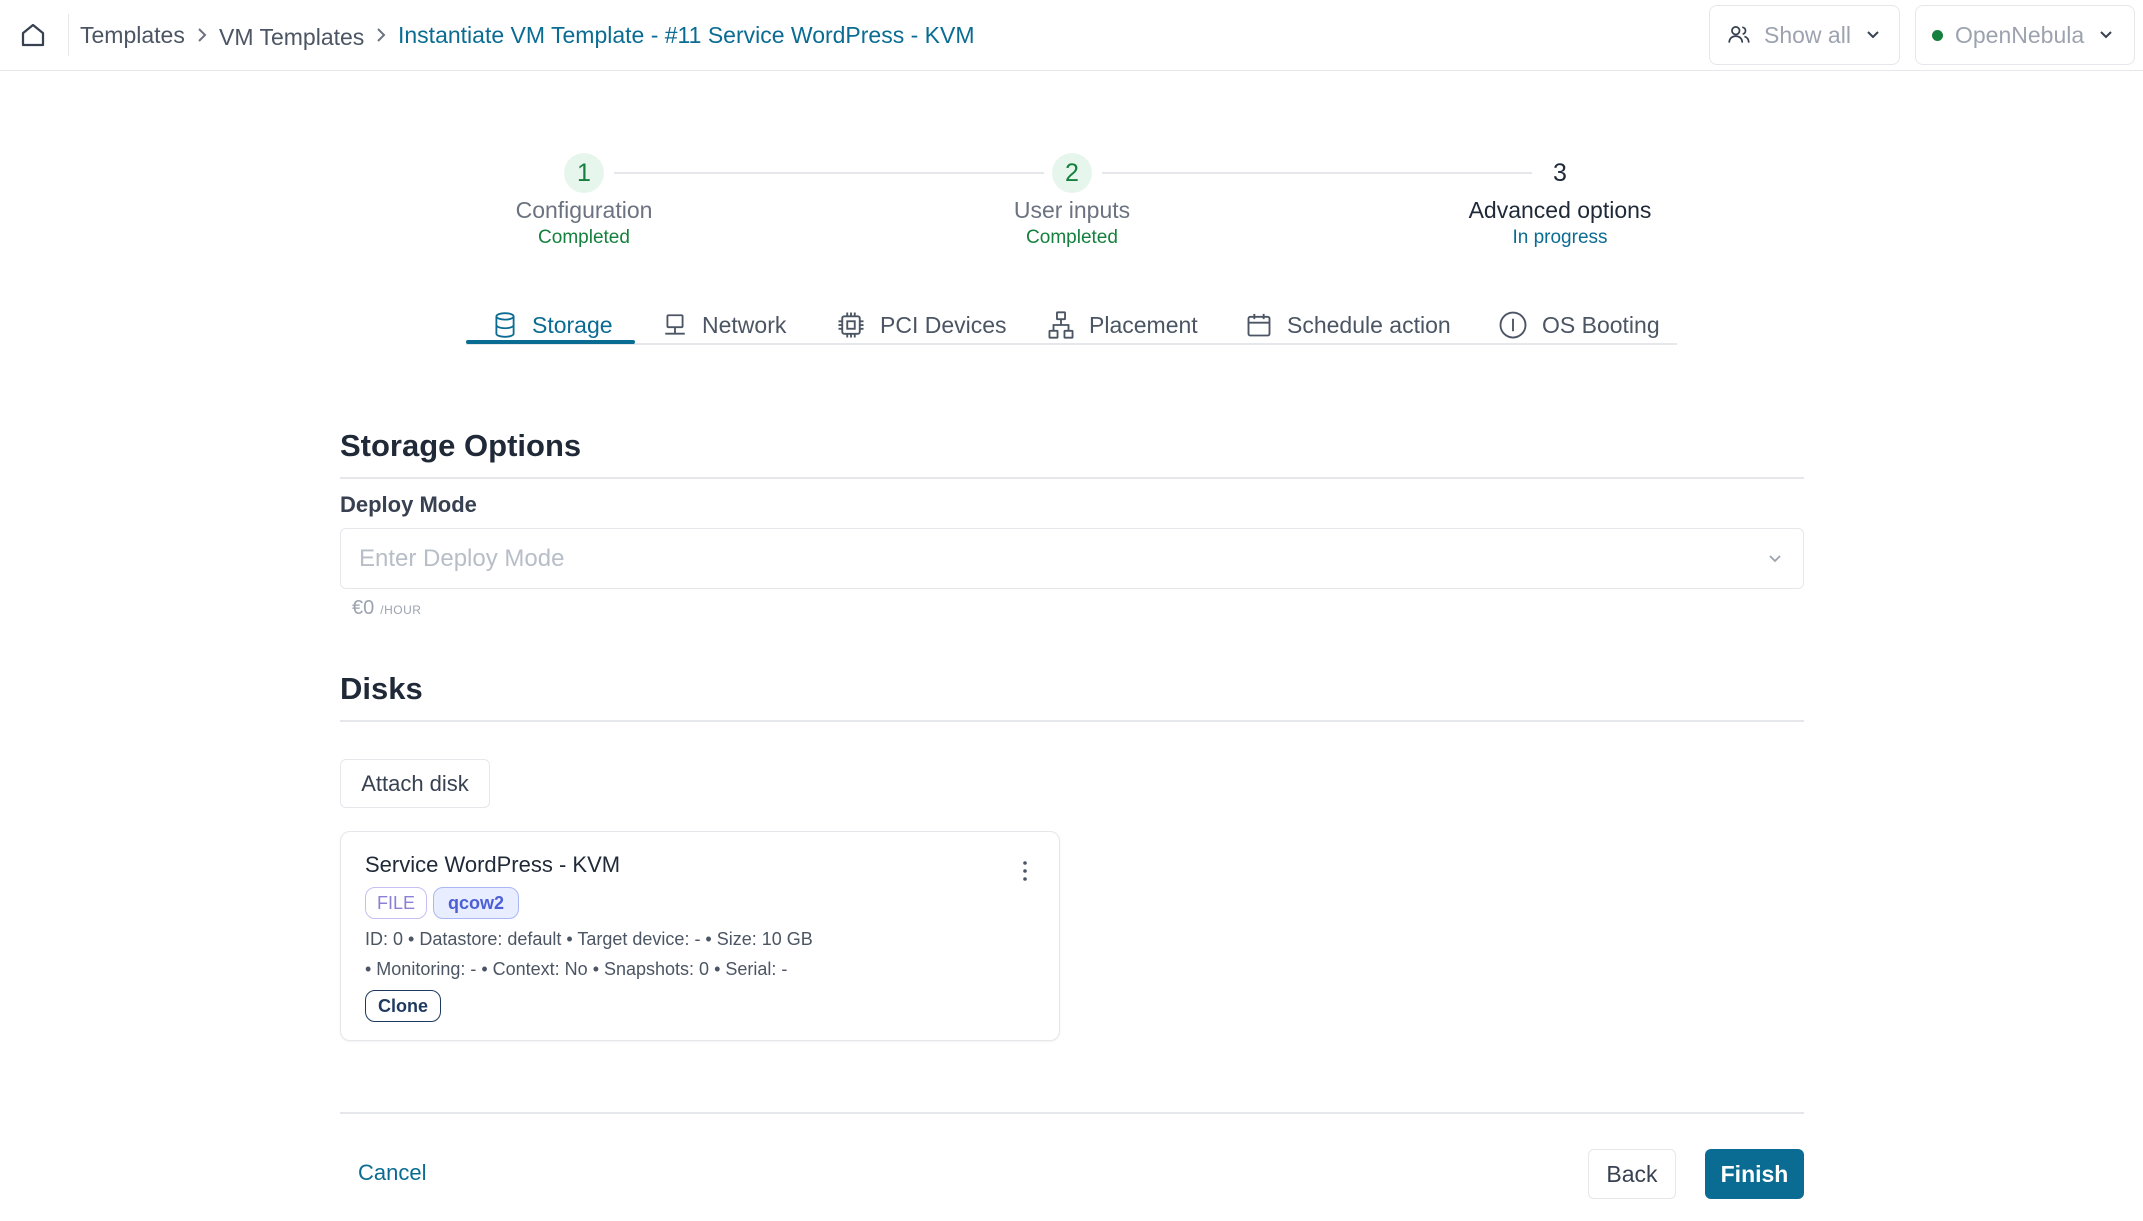 The width and height of the screenshot is (2143, 1221). I want to click on tab-label: PCI Devices, so click(943, 324).